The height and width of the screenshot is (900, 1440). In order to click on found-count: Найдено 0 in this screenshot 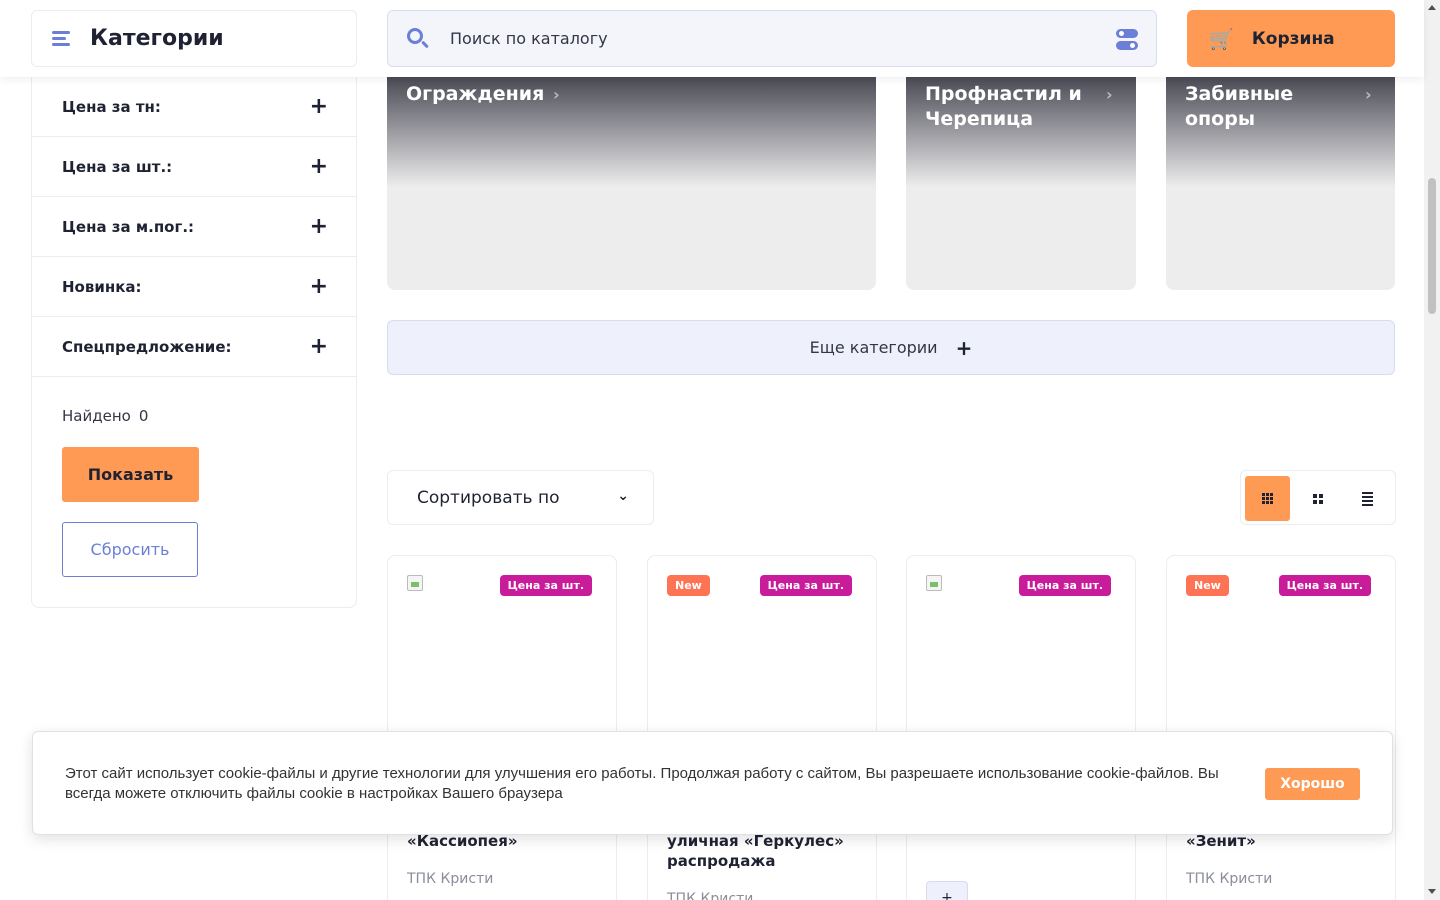, I will do `click(105, 416)`.